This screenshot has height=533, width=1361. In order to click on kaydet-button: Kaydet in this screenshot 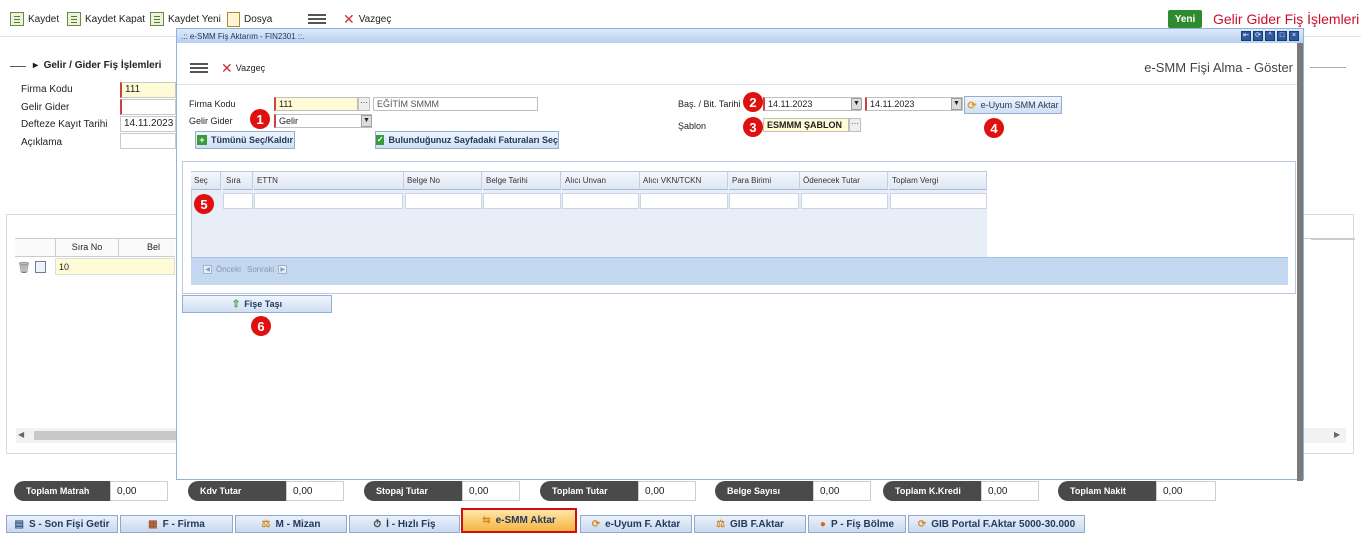, I will do `click(34, 19)`.